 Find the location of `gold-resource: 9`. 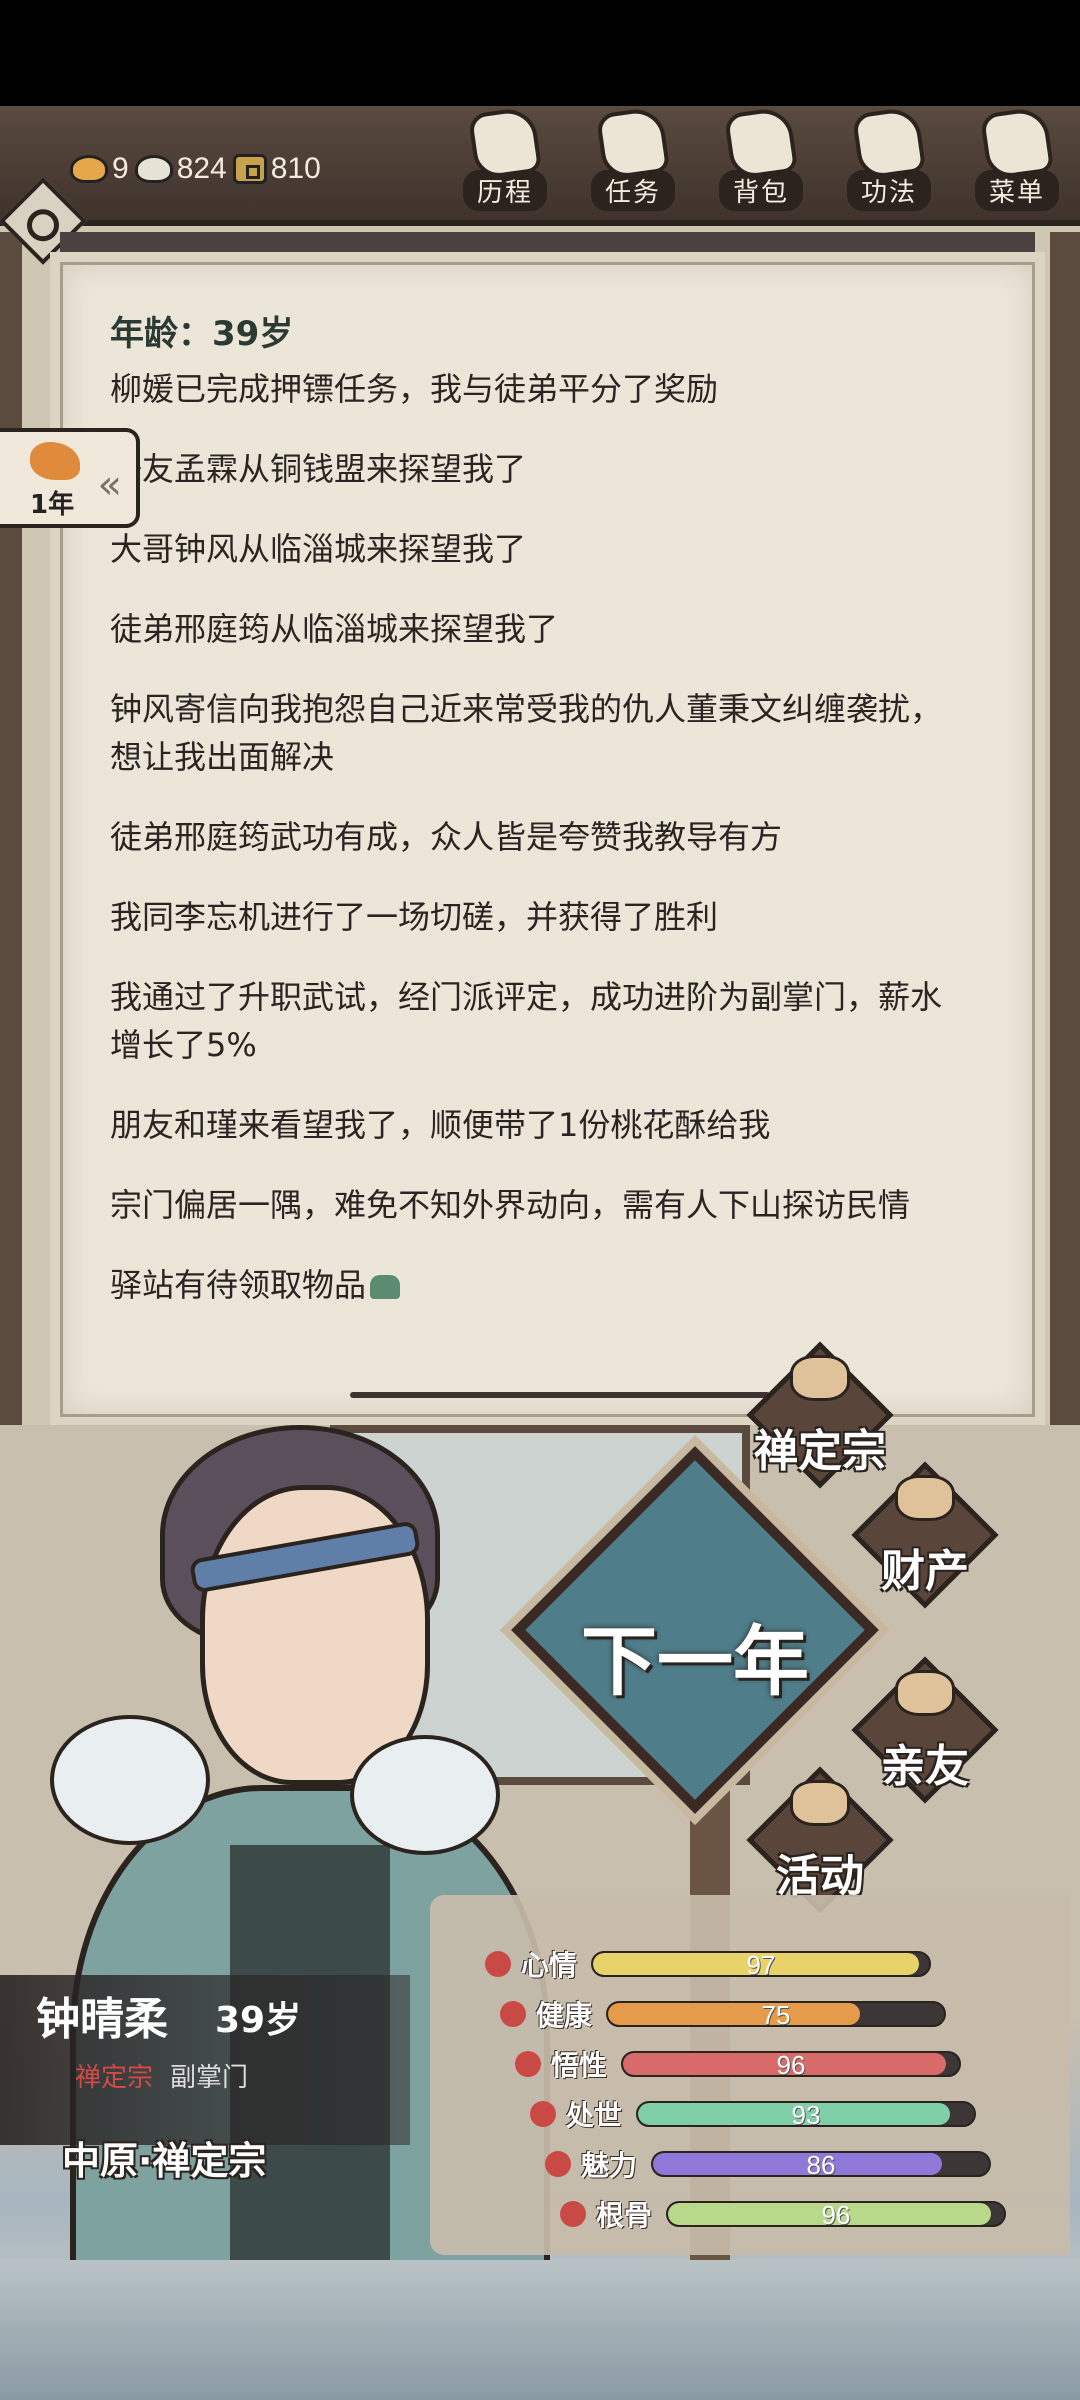

gold-resource: 9 is located at coordinates (99, 169).